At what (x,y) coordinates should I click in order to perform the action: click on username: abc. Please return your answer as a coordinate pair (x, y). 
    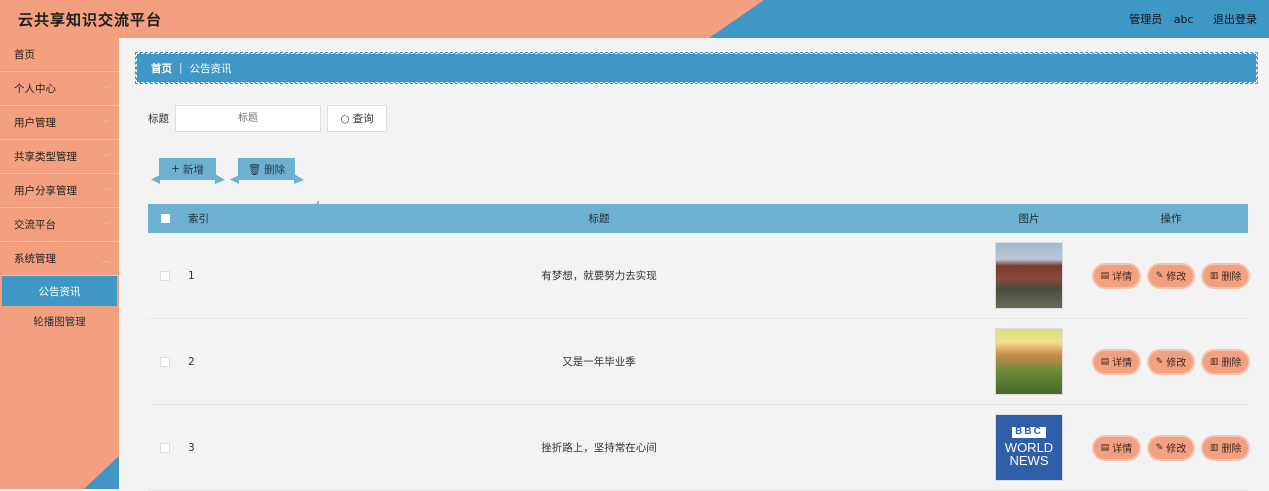
    Looking at the image, I should click on (1183, 19).